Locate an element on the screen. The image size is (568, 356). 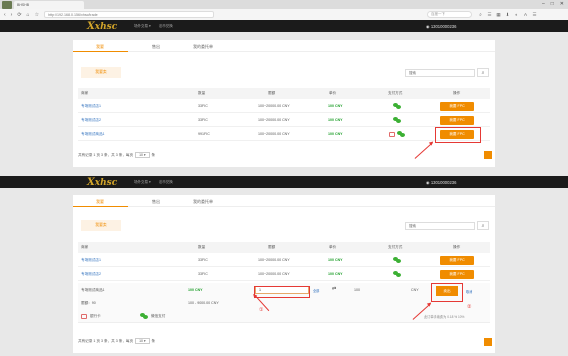
minimize-icon: – is located at coordinates (543, 4).